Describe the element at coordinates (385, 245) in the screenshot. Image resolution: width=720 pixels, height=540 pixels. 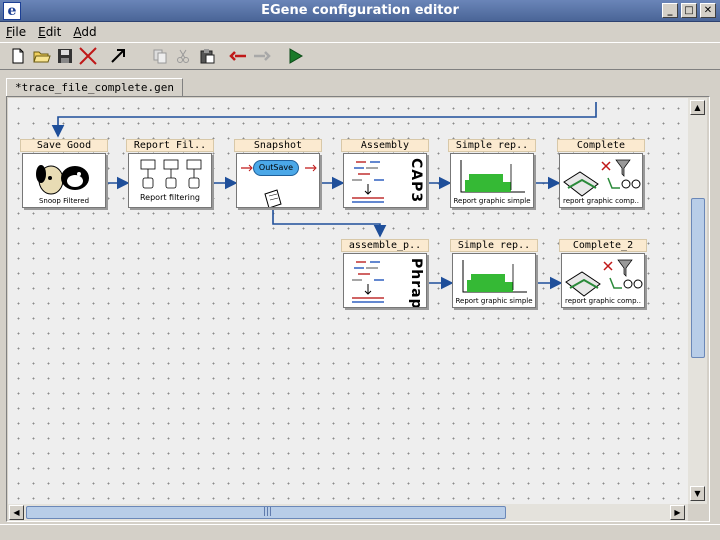
I see `node-label: assemble_p..` at that location.